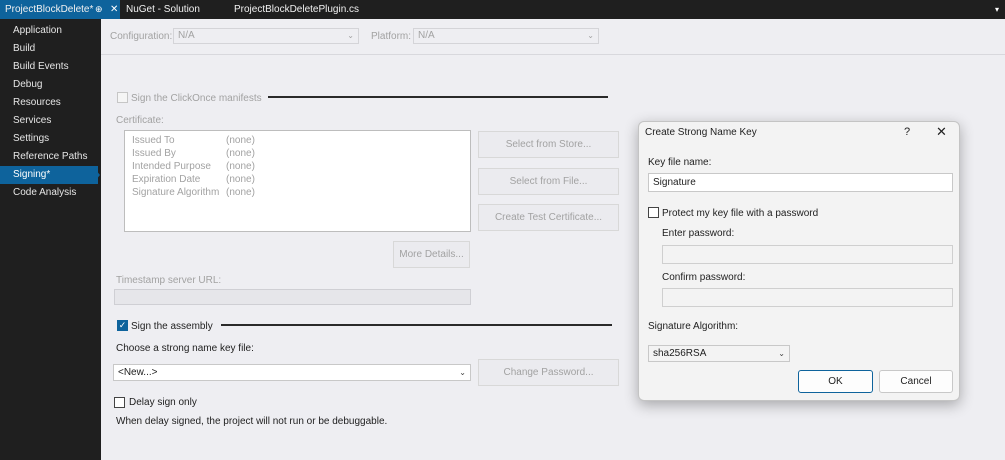  Describe the element at coordinates (97, 175) in the screenshot. I see `selected-pointer` at that location.